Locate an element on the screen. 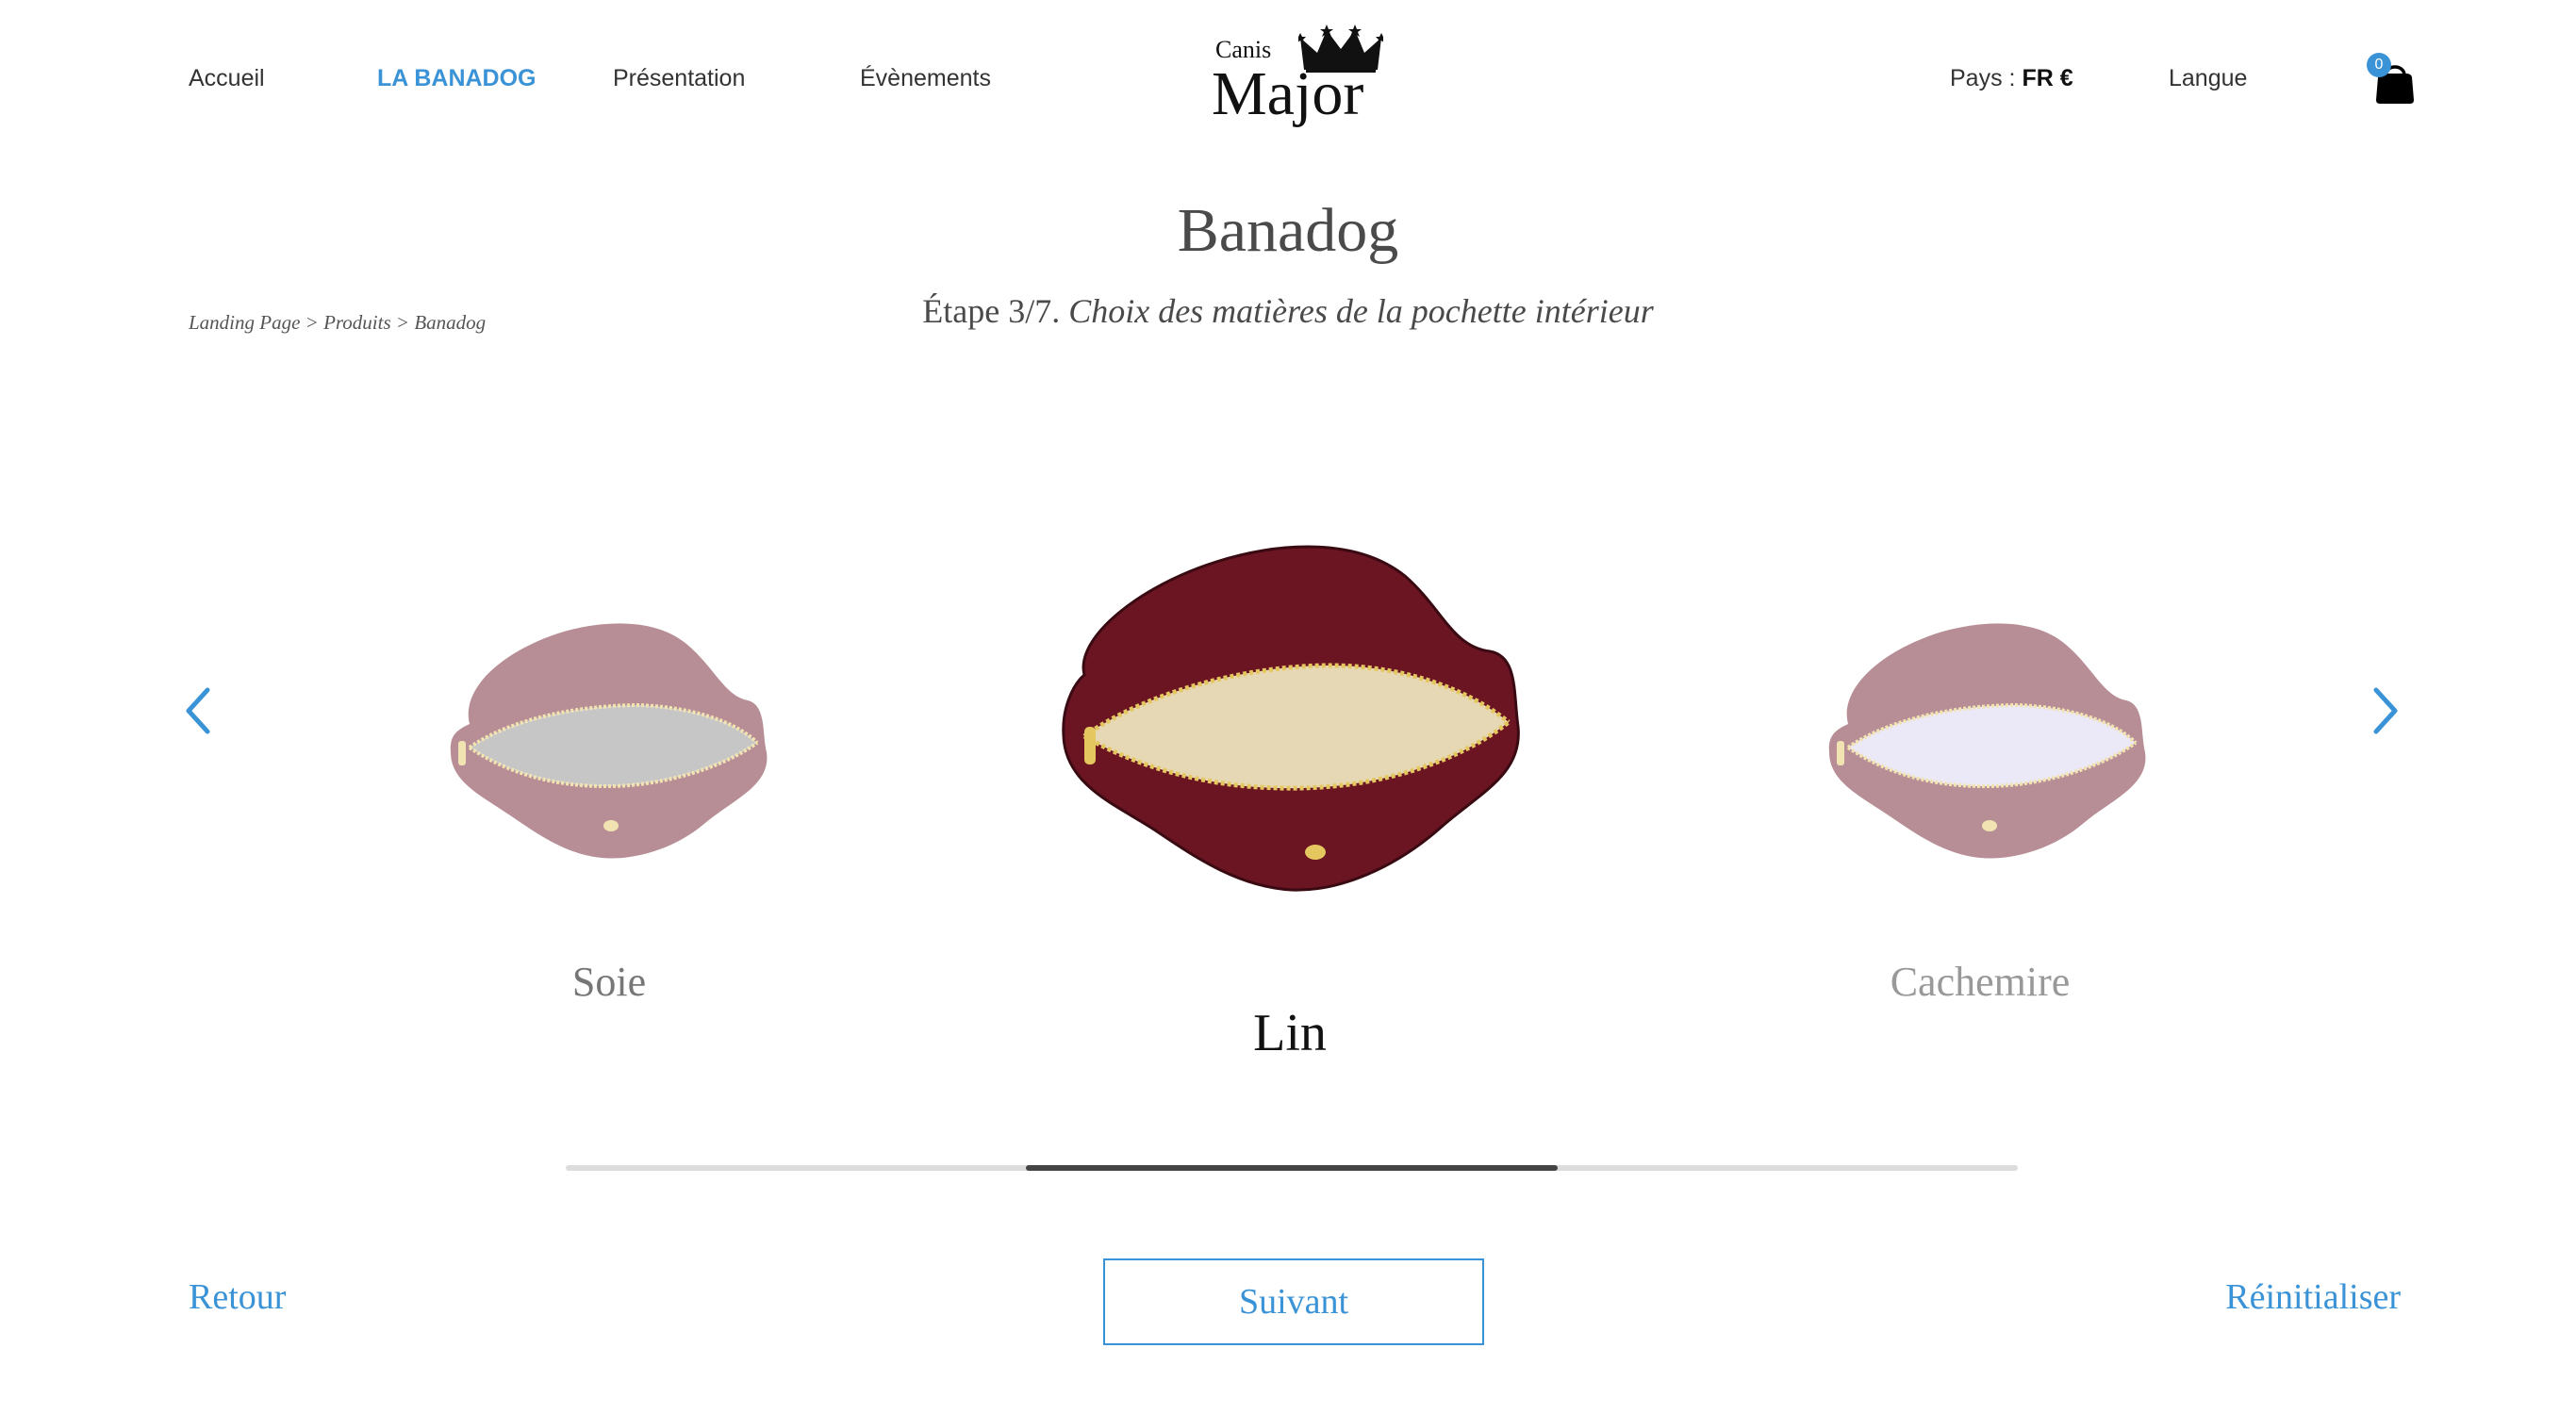  material-option-cachemire is located at coordinates (1989, 738).